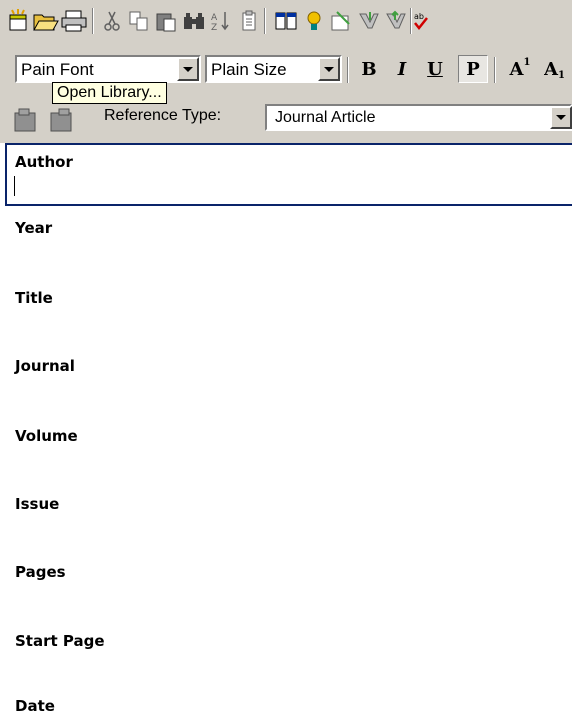 This screenshot has width=572, height=715. I want to click on font-select: Pain Font, so click(108, 69).